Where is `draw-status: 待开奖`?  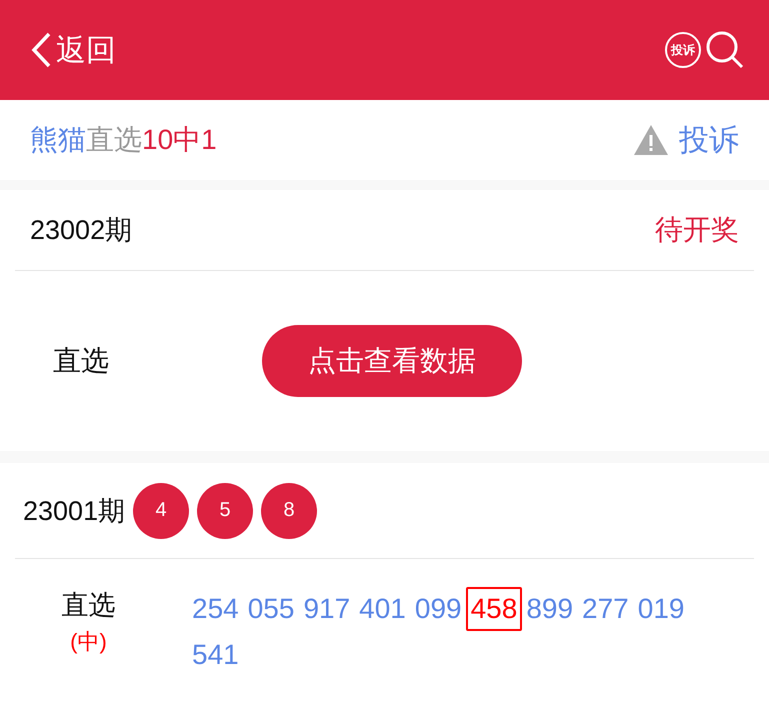 draw-status: 待开奖 is located at coordinates (697, 230).